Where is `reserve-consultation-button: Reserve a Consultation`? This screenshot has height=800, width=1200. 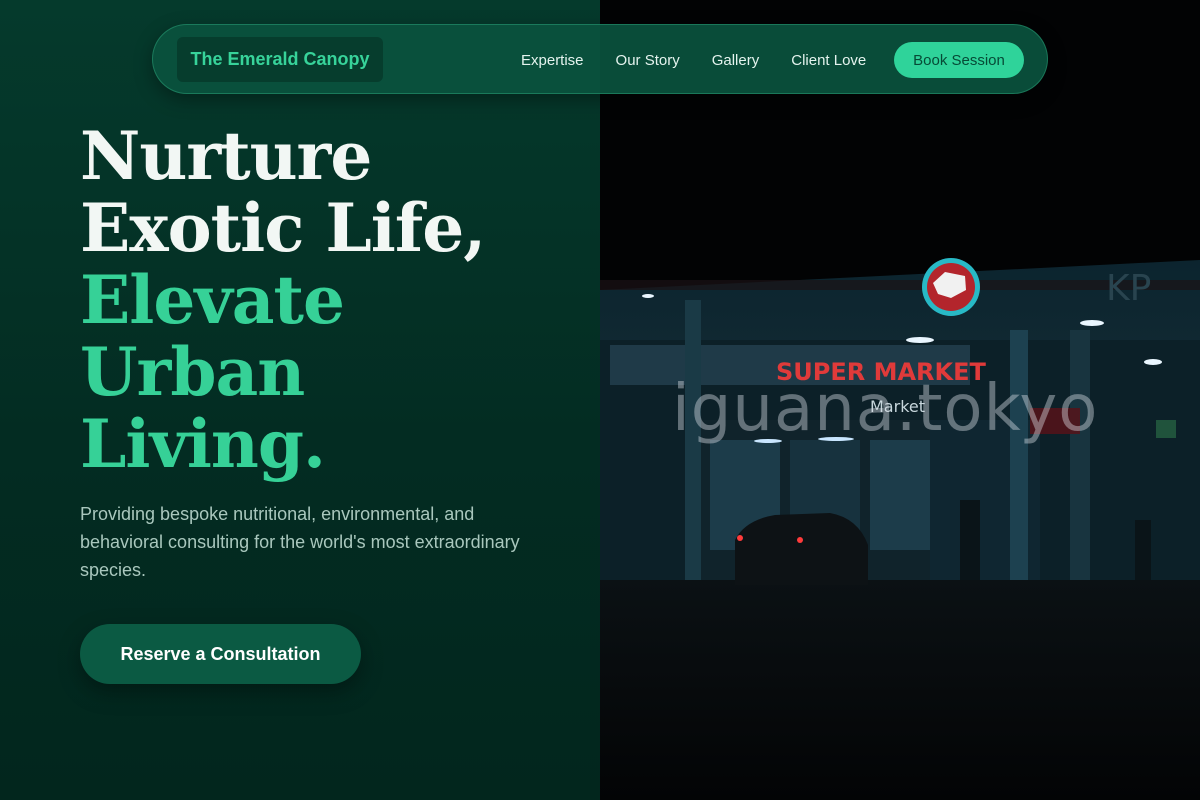
reserve-consultation-button: Reserve a Consultation is located at coordinates (220, 654).